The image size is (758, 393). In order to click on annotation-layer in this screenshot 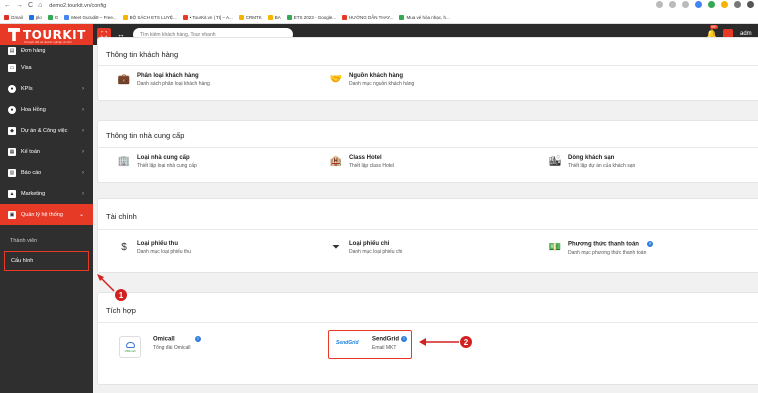, I will do `click(278, 310)`.